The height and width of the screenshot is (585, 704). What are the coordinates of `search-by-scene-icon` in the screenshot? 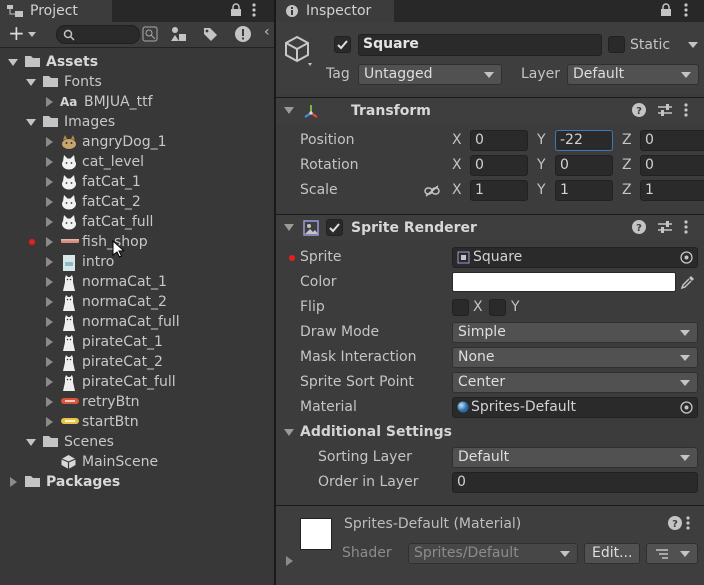 It's located at (150, 34).